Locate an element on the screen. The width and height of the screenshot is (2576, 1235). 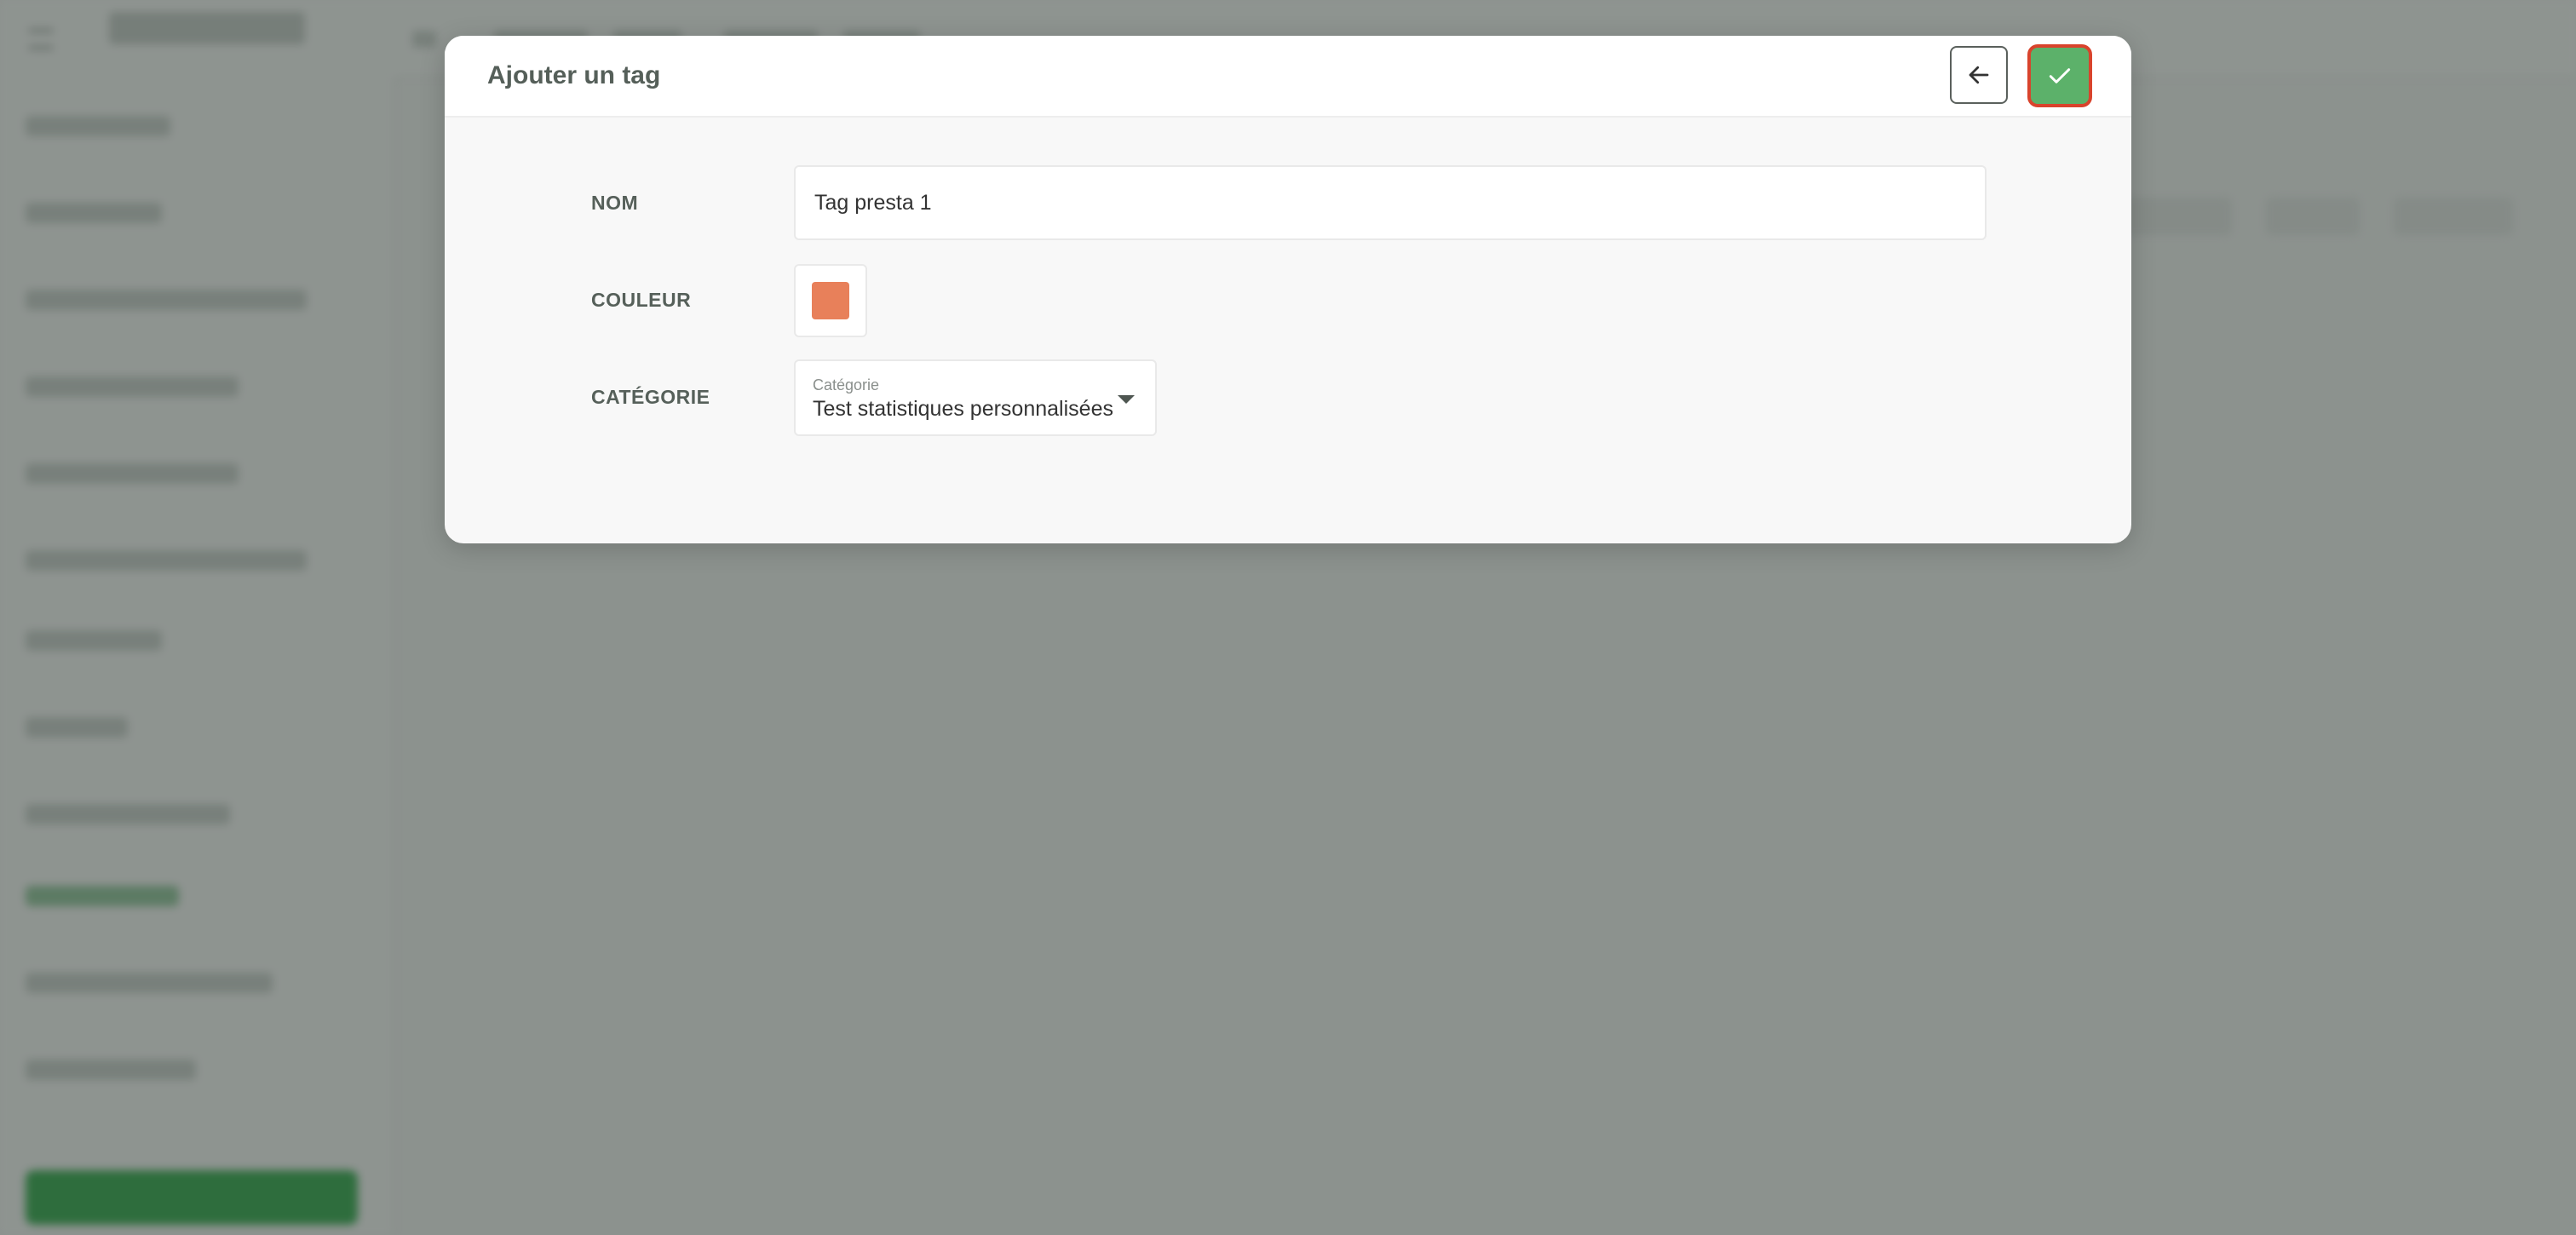
category-label: CATÉGORIE is located at coordinates (650, 397).